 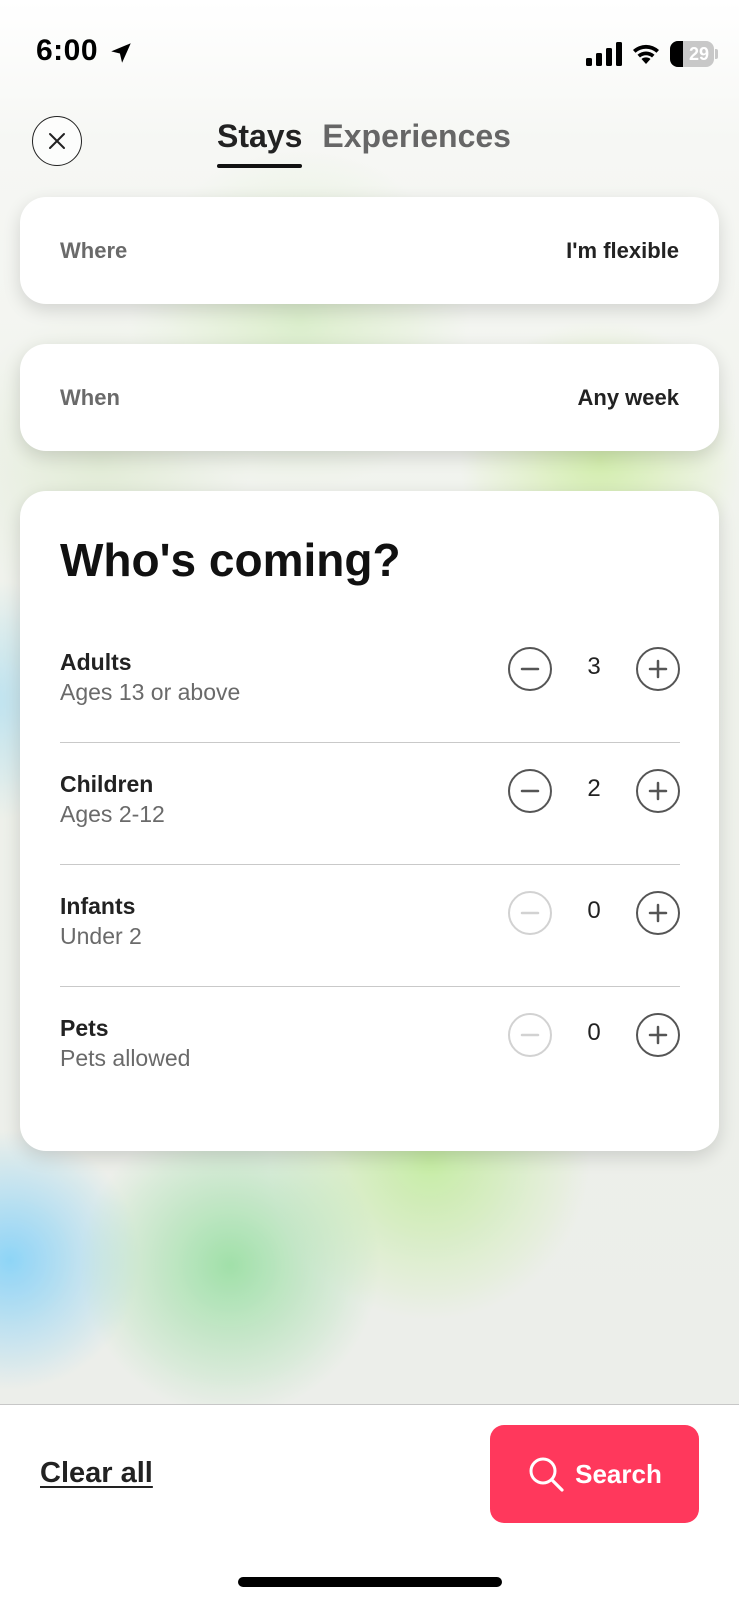 I want to click on battery-indicator: 29, so click(x=694, y=54).